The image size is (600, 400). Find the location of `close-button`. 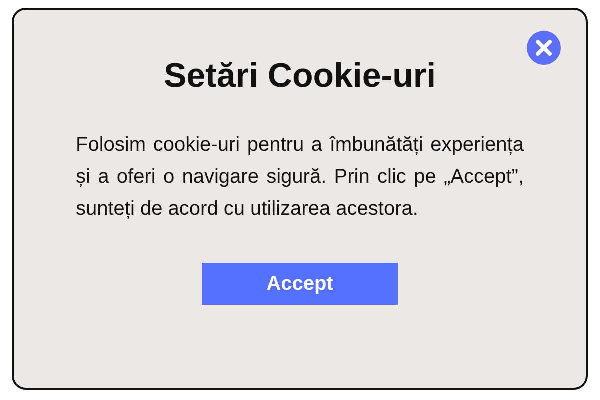

close-button is located at coordinates (544, 48).